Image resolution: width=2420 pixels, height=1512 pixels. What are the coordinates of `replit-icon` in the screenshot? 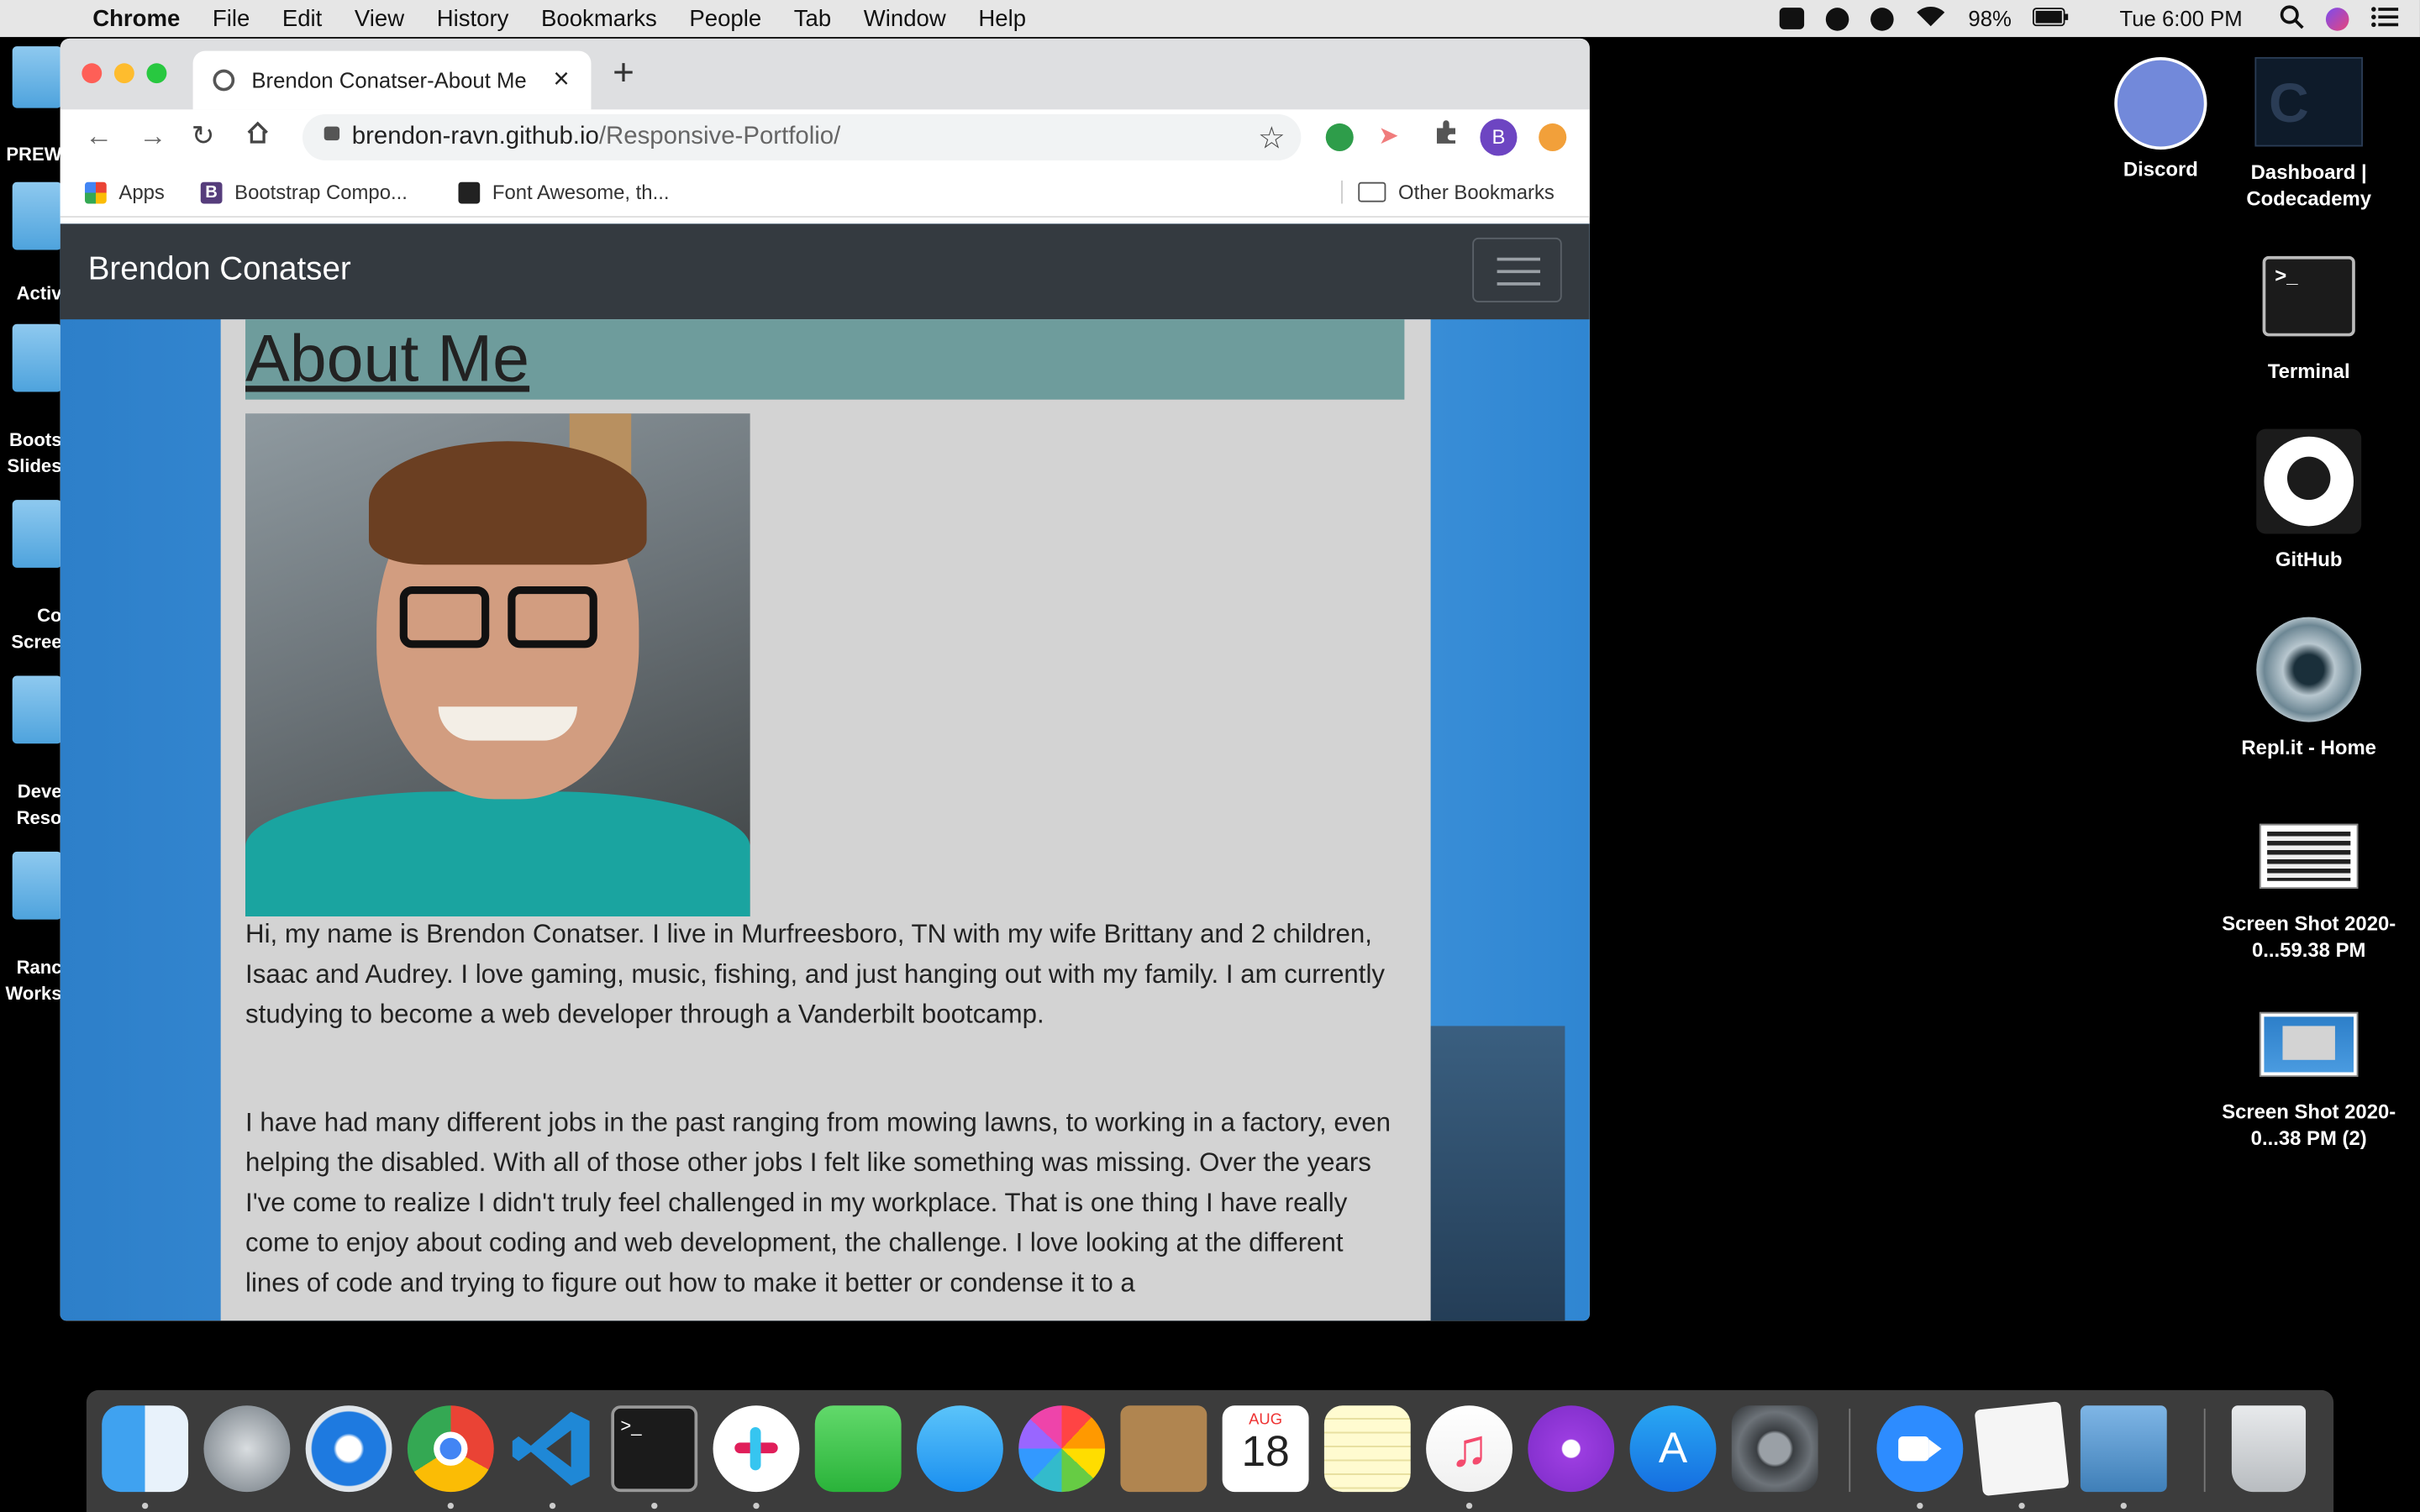 It's located at (2309, 669).